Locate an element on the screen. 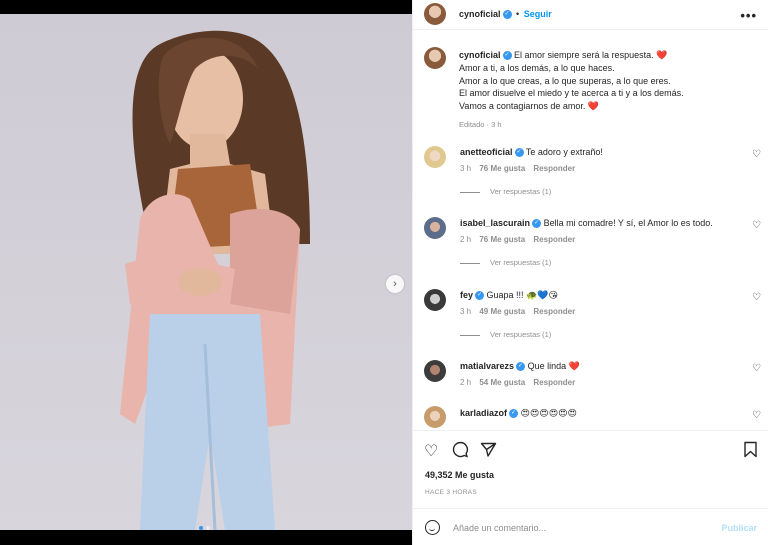 The image size is (768, 545). post-header: cynoficial ✓ • Seguir ••• is located at coordinates (590, 15).